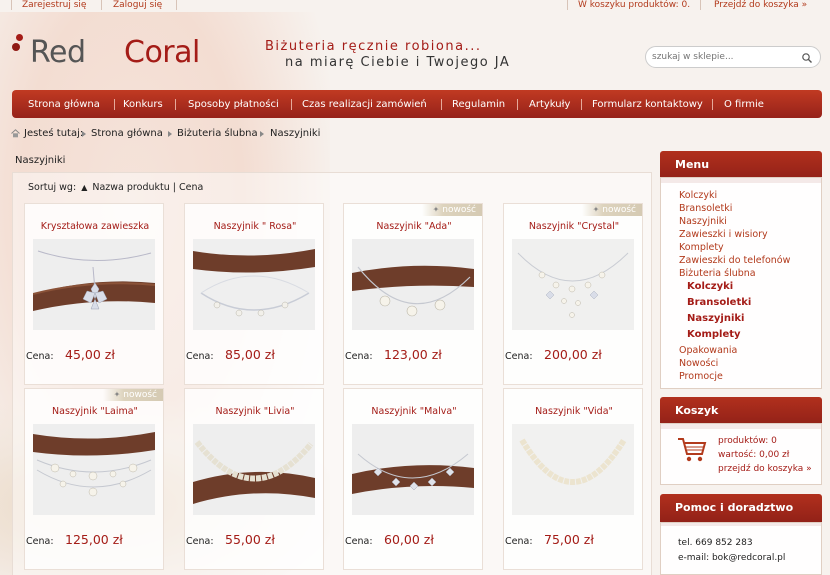 This screenshot has height=575, width=830. Describe the element at coordinates (760, 5) in the screenshot. I see `top-go-to-cart-link: Przejdź do koszyka »` at that location.